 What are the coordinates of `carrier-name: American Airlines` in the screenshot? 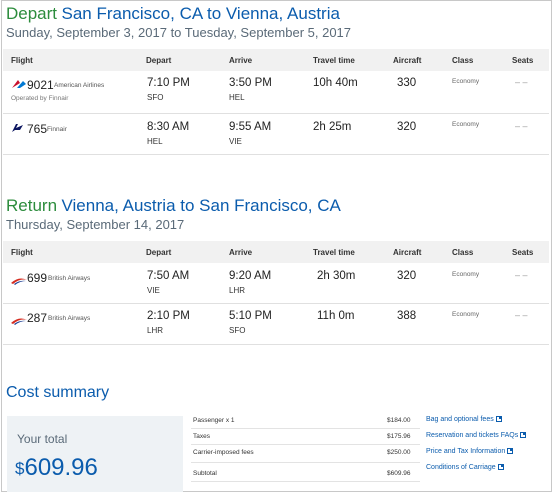 It's located at (79, 85).